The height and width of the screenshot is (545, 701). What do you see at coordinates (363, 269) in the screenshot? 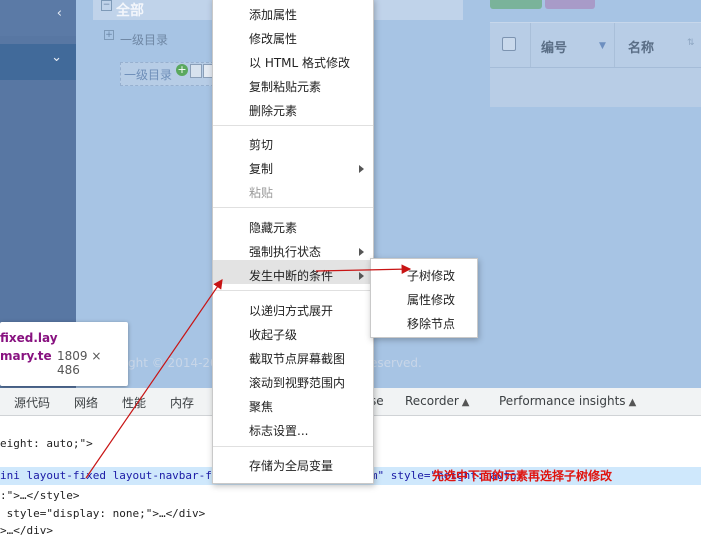
I see `annotation-arrow-to-submenu` at bounding box center [363, 269].